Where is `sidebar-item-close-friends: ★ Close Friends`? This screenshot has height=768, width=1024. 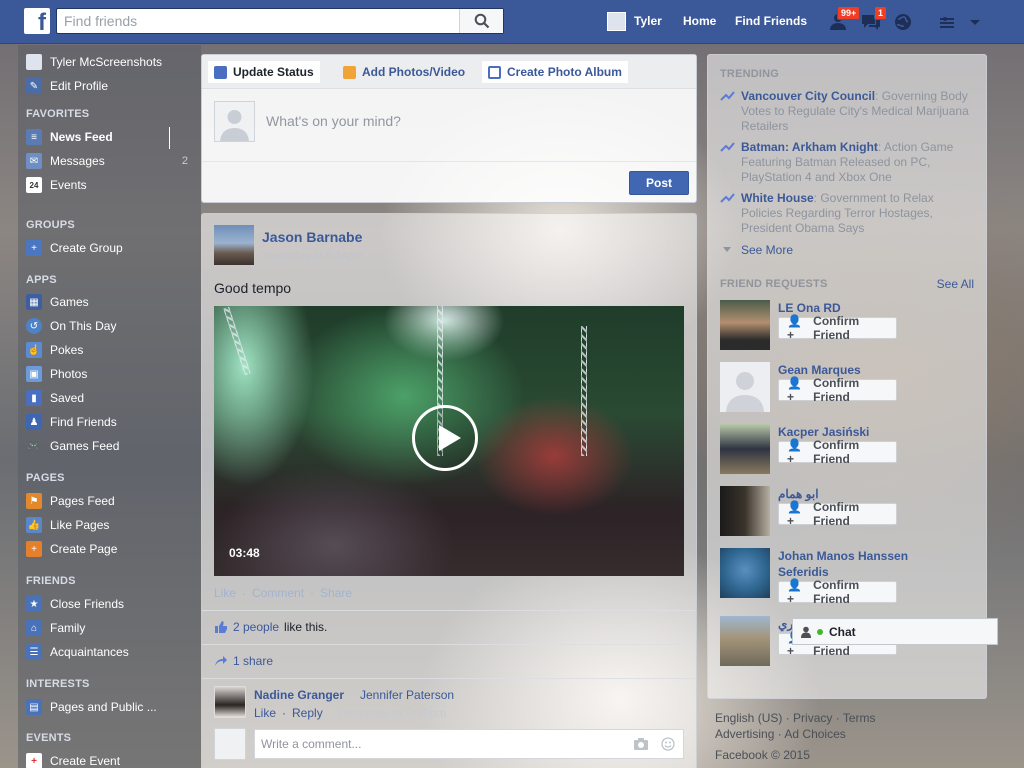
sidebar-item-close-friends: ★ Close Friends is located at coordinates (111, 604).